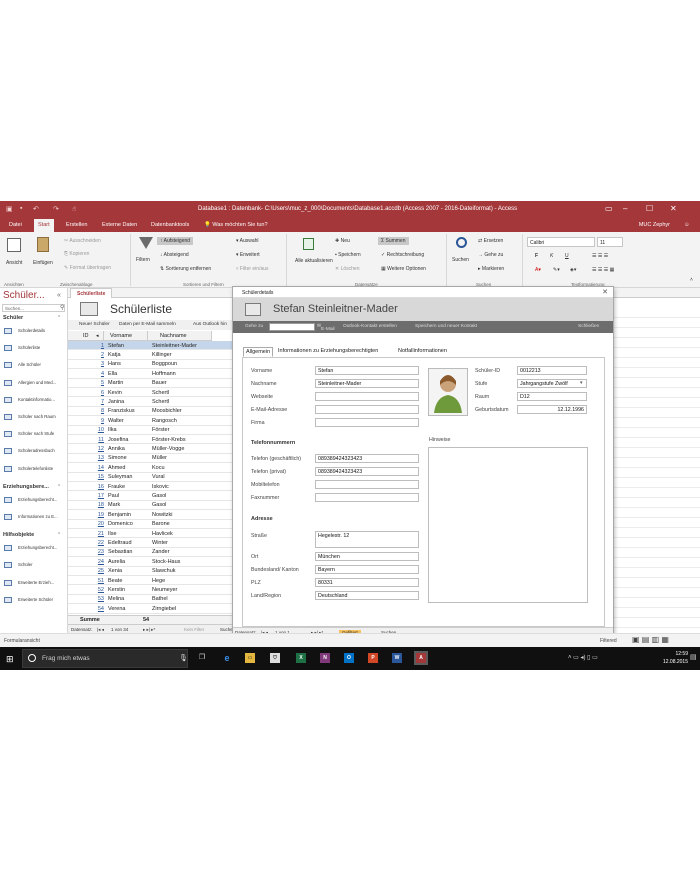 The height and width of the screenshot is (869, 700). Describe the element at coordinates (35, 418) in the screenshot. I see `nav-item: Schüler nach Raum` at that location.